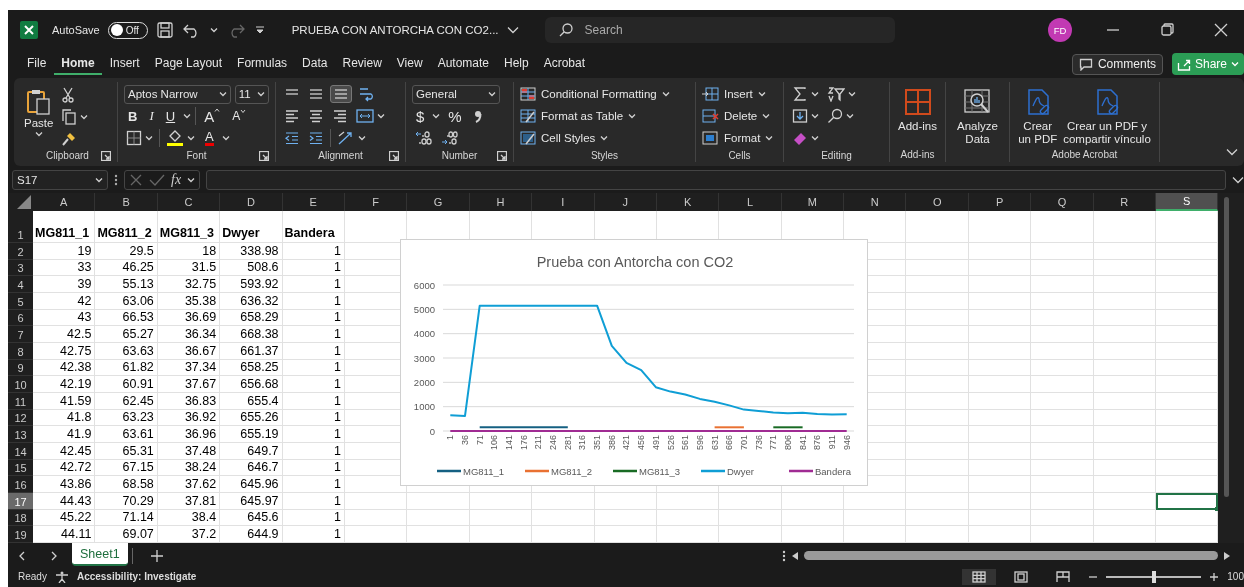 The width and height of the screenshot is (1244, 587). I want to click on ribbon-tab: View, so click(409, 64).